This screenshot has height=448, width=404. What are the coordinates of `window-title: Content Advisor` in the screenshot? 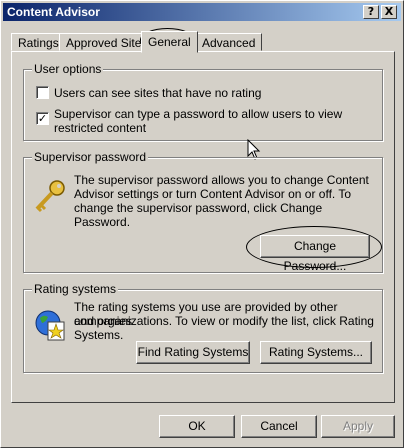 It's located at (53, 12).